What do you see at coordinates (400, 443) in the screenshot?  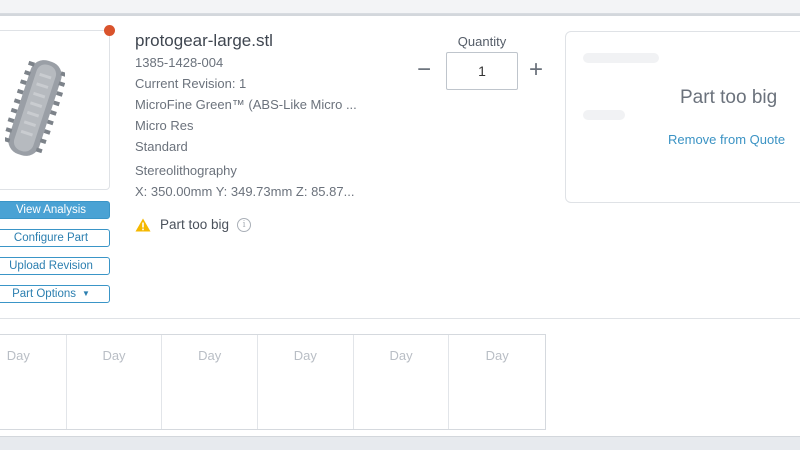 I see `bottom-bar` at bounding box center [400, 443].